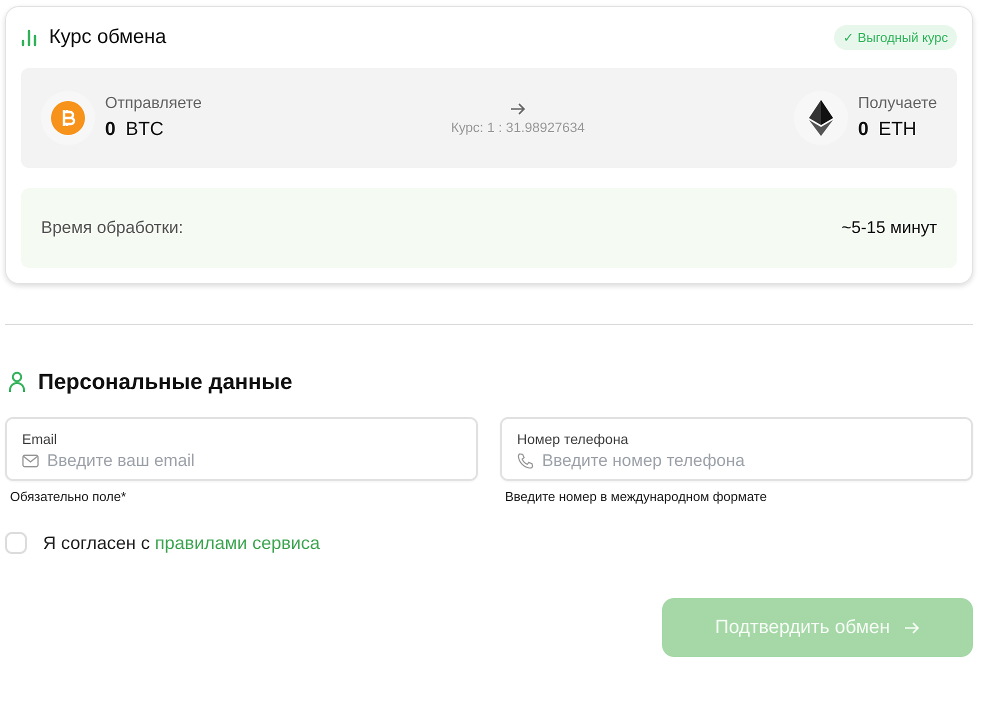 The width and height of the screenshot is (990, 708). What do you see at coordinates (68, 118) in the screenshot?
I see `bitcoin-icon` at bounding box center [68, 118].